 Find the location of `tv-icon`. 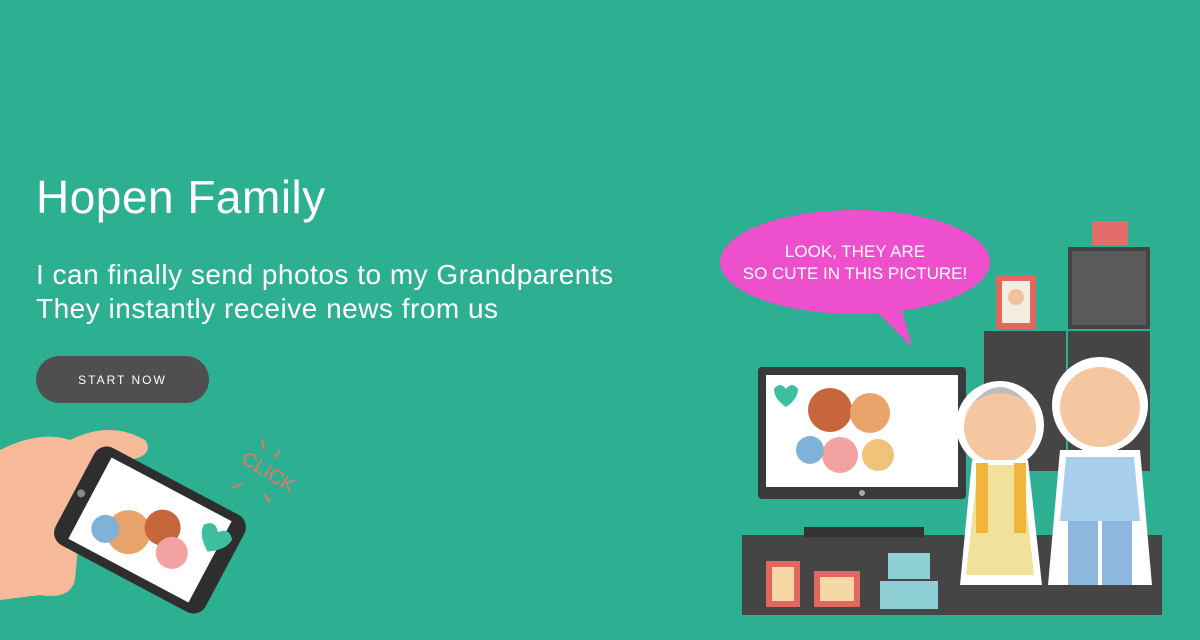

tv-icon is located at coordinates (862, 433).